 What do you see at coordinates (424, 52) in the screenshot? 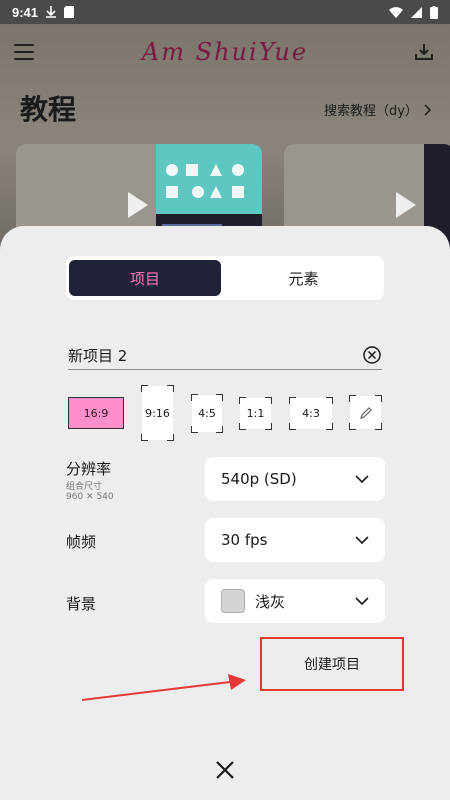
I see `download-icon` at bounding box center [424, 52].